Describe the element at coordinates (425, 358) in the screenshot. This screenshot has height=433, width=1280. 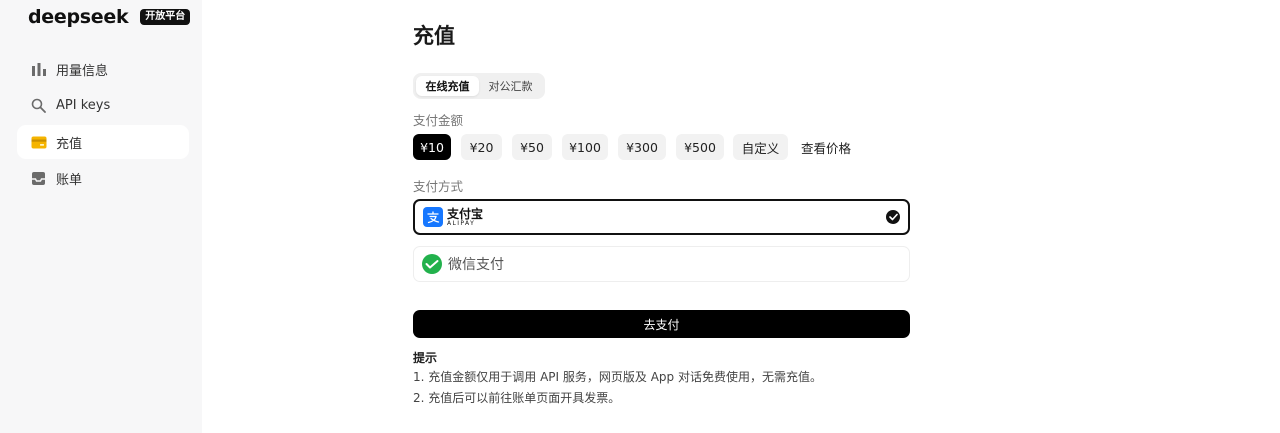
I see `tips-title: 提示` at that location.